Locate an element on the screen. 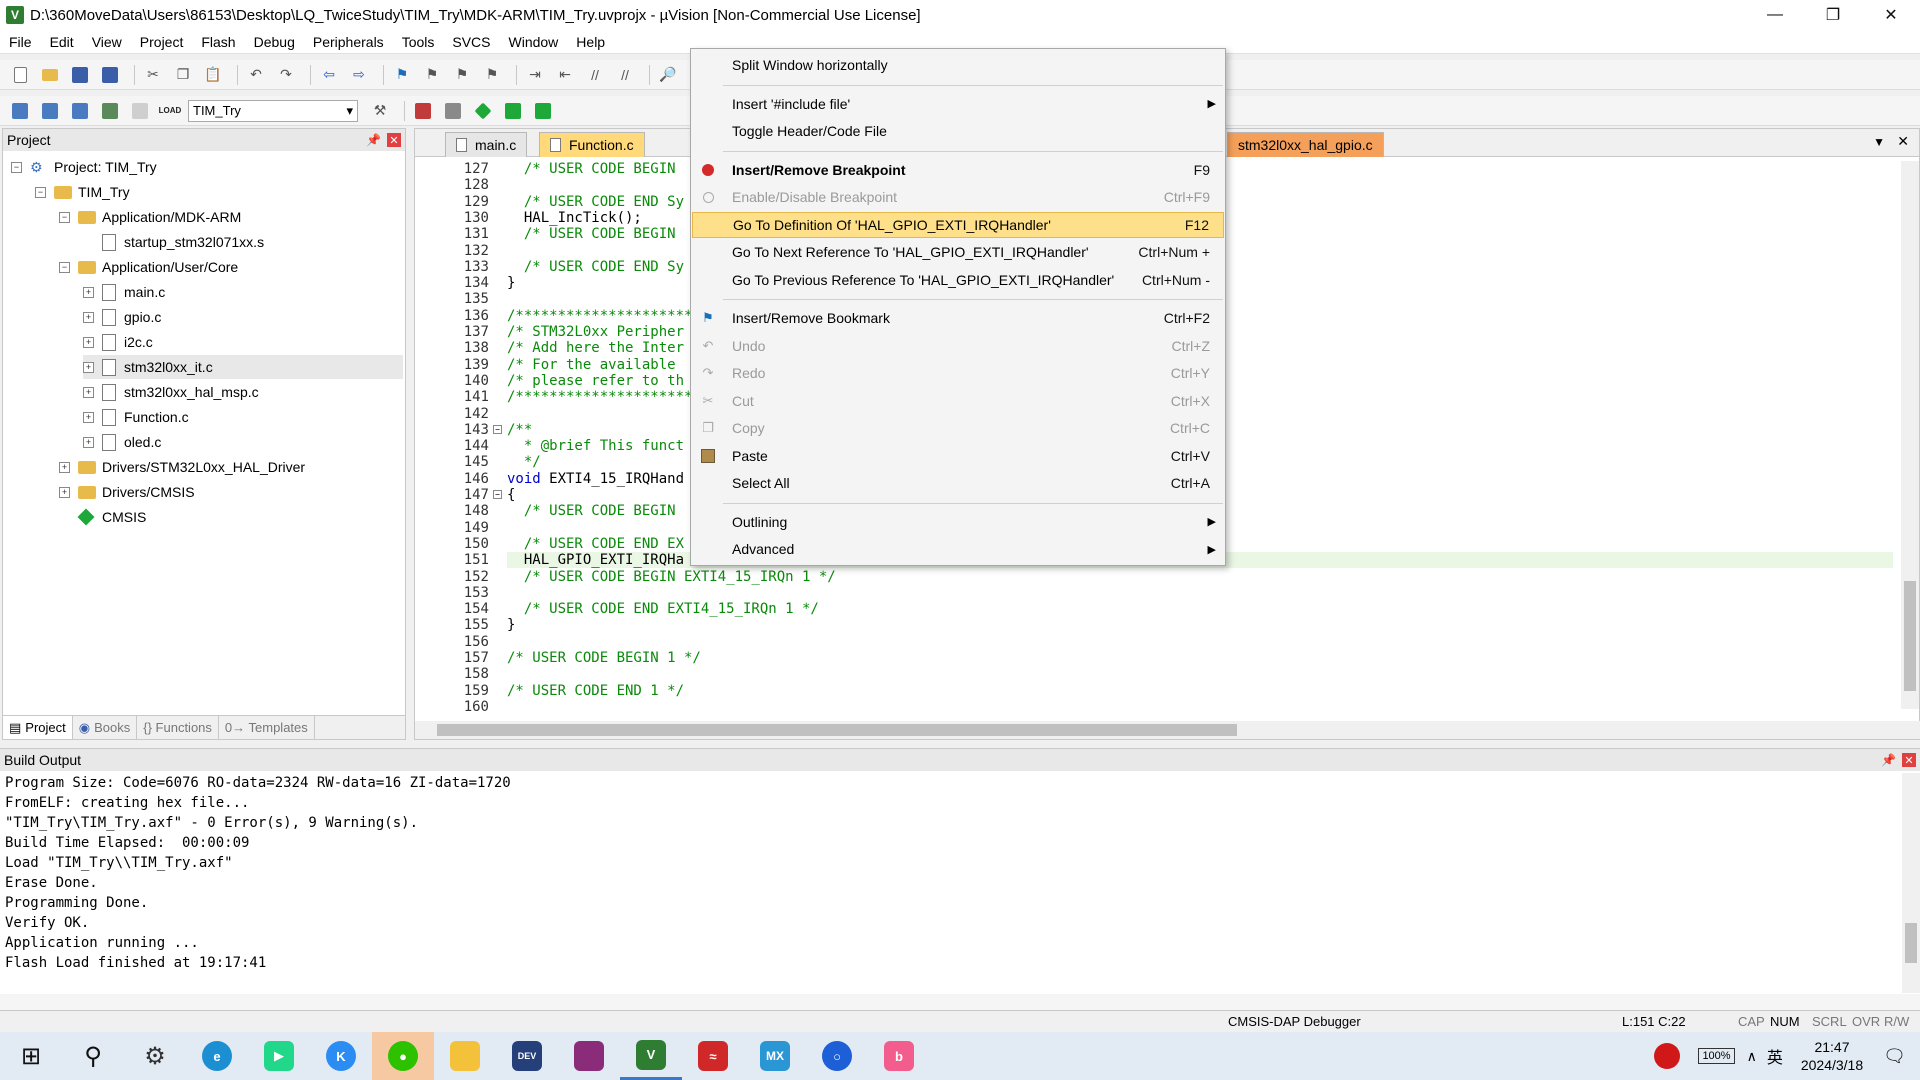  paste-icon: 📋 is located at coordinates (213, 75).